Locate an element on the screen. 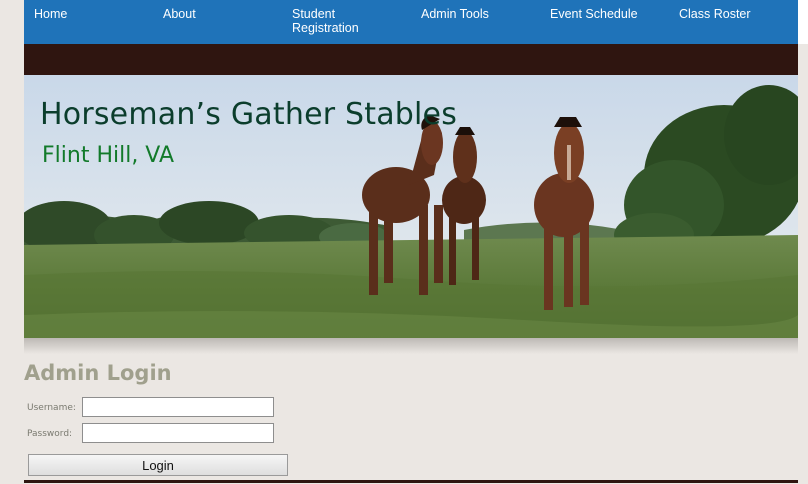  password-label: Password: is located at coordinates (50, 434).